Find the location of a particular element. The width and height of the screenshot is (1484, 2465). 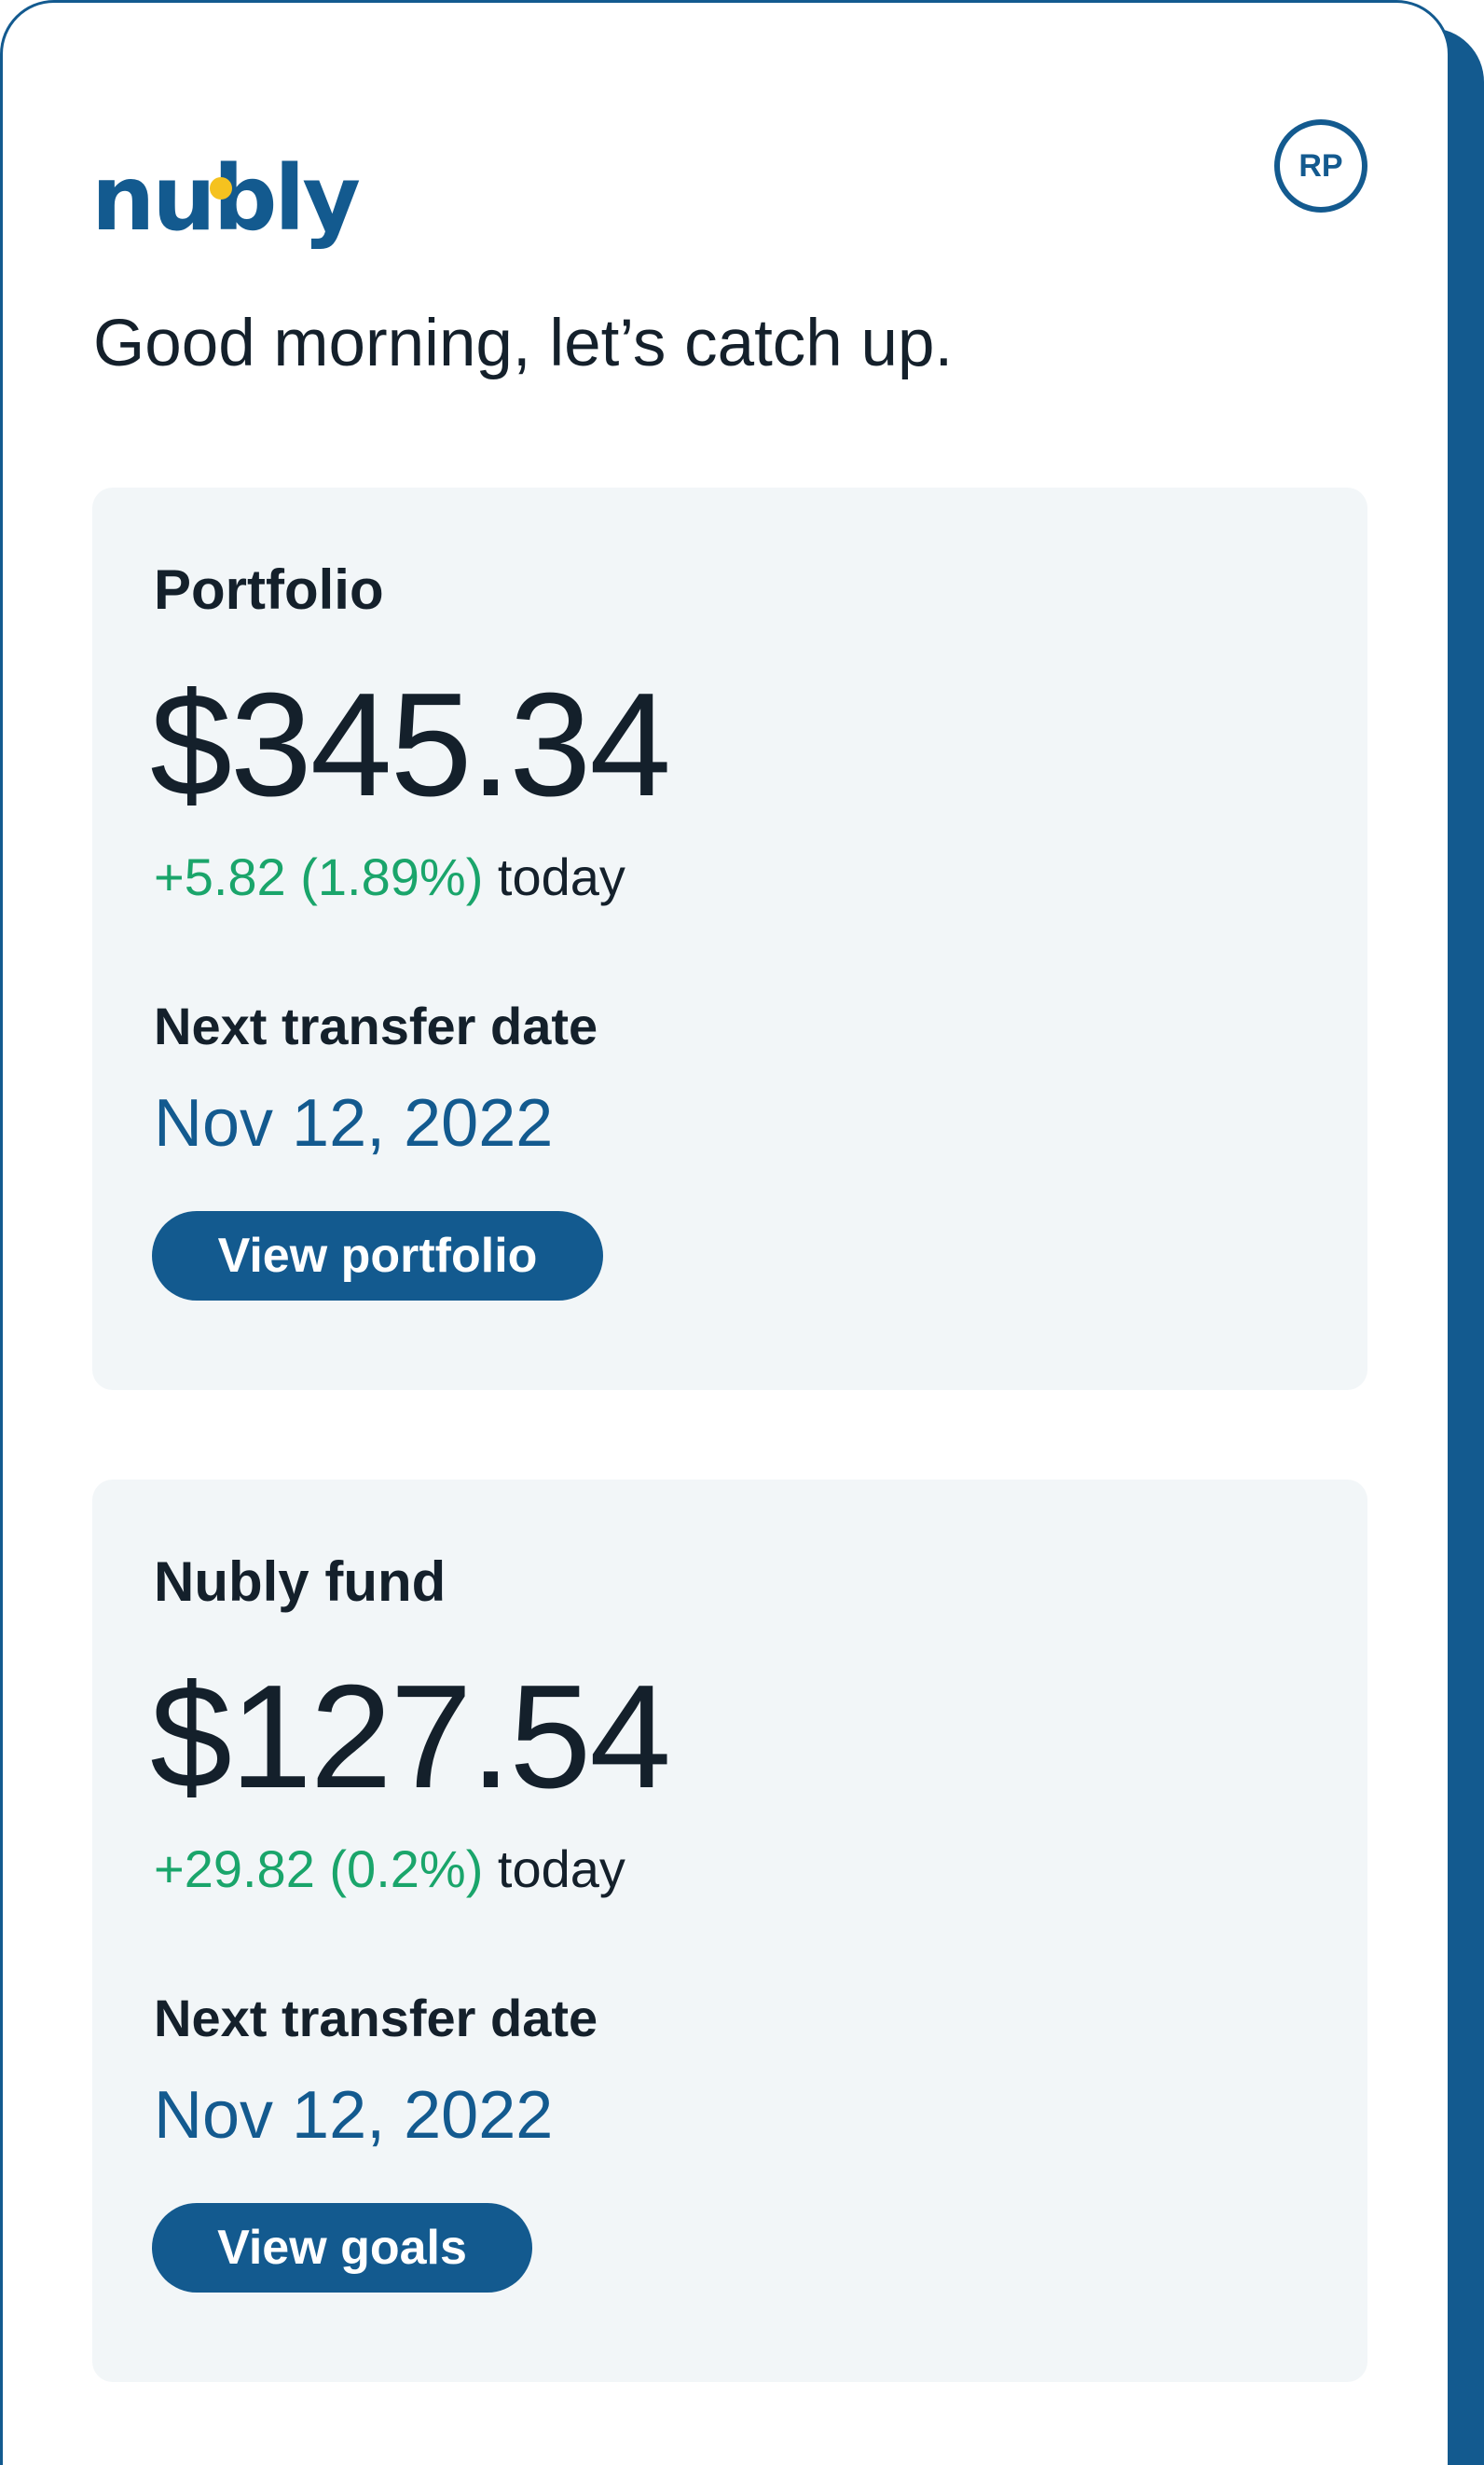

user-avatar: RP is located at coordinates (1320, 166).